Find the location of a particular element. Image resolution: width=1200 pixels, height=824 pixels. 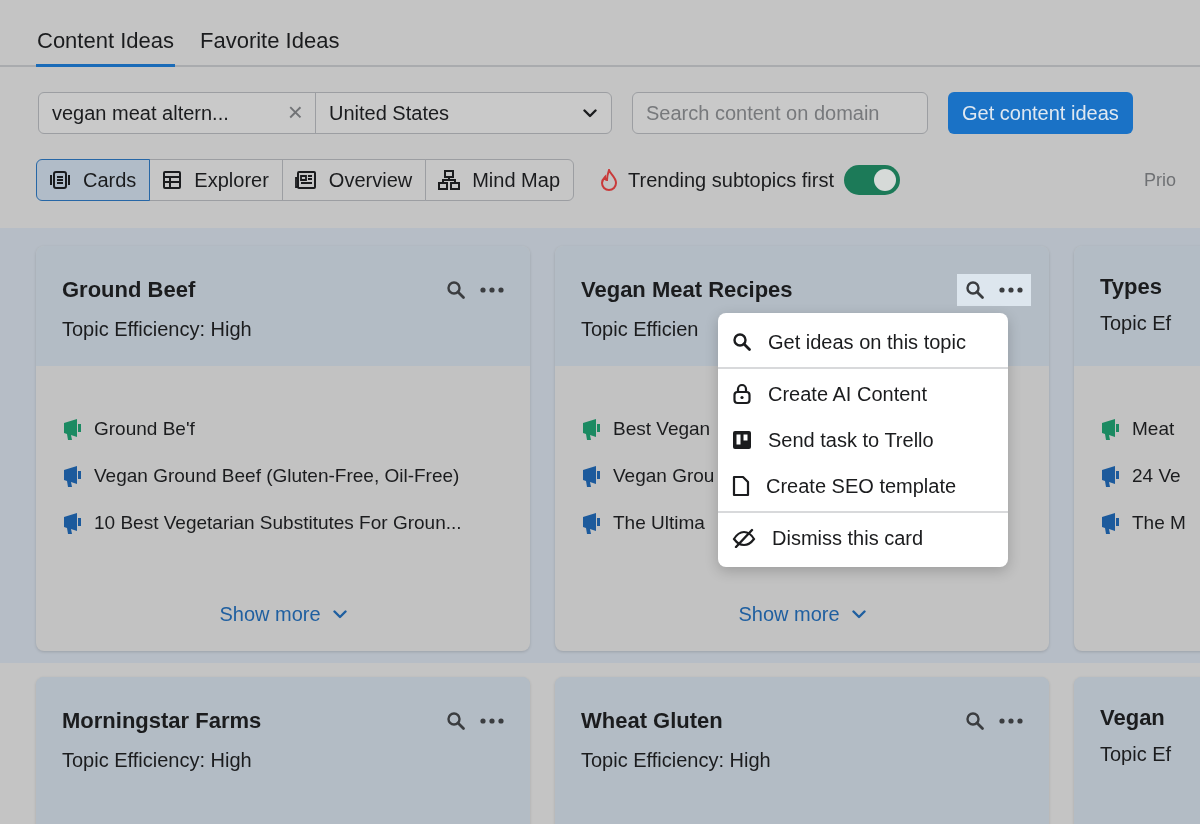

idea-title: Best Vegan is located at coordinates (662, 429).